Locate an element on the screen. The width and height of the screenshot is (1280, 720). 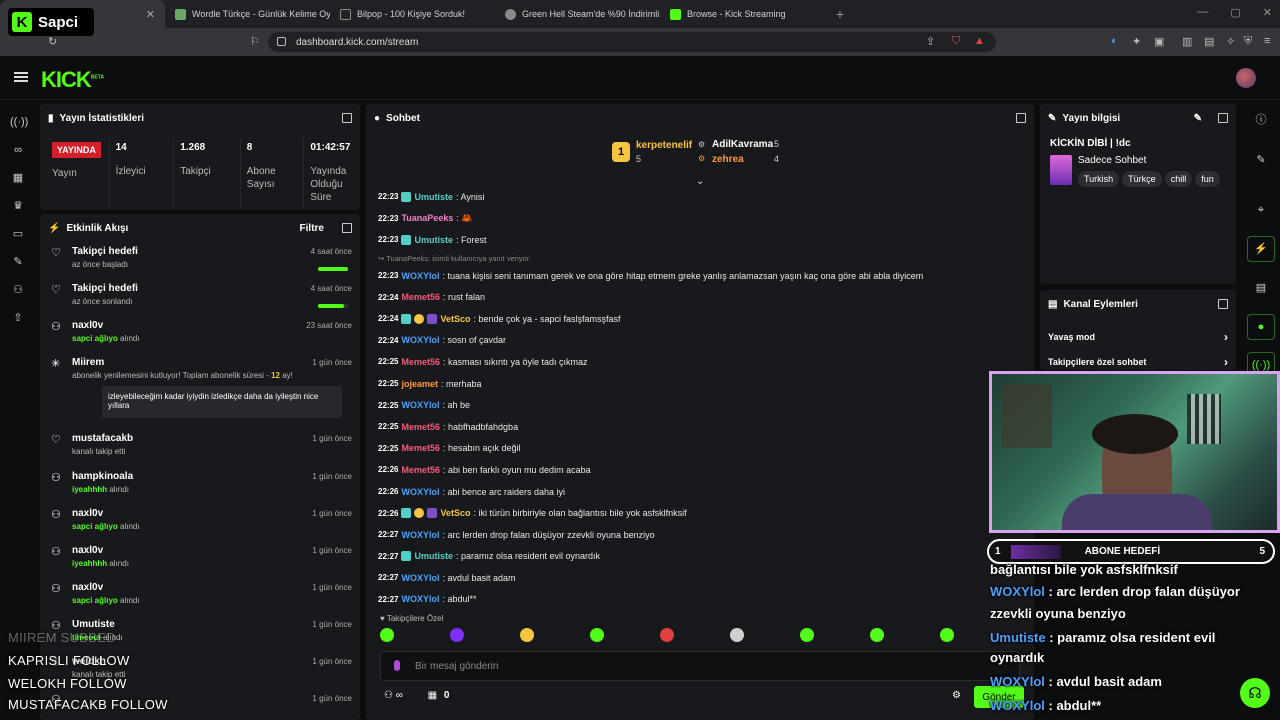
user-avatar is located at coordinates (1246, 78).